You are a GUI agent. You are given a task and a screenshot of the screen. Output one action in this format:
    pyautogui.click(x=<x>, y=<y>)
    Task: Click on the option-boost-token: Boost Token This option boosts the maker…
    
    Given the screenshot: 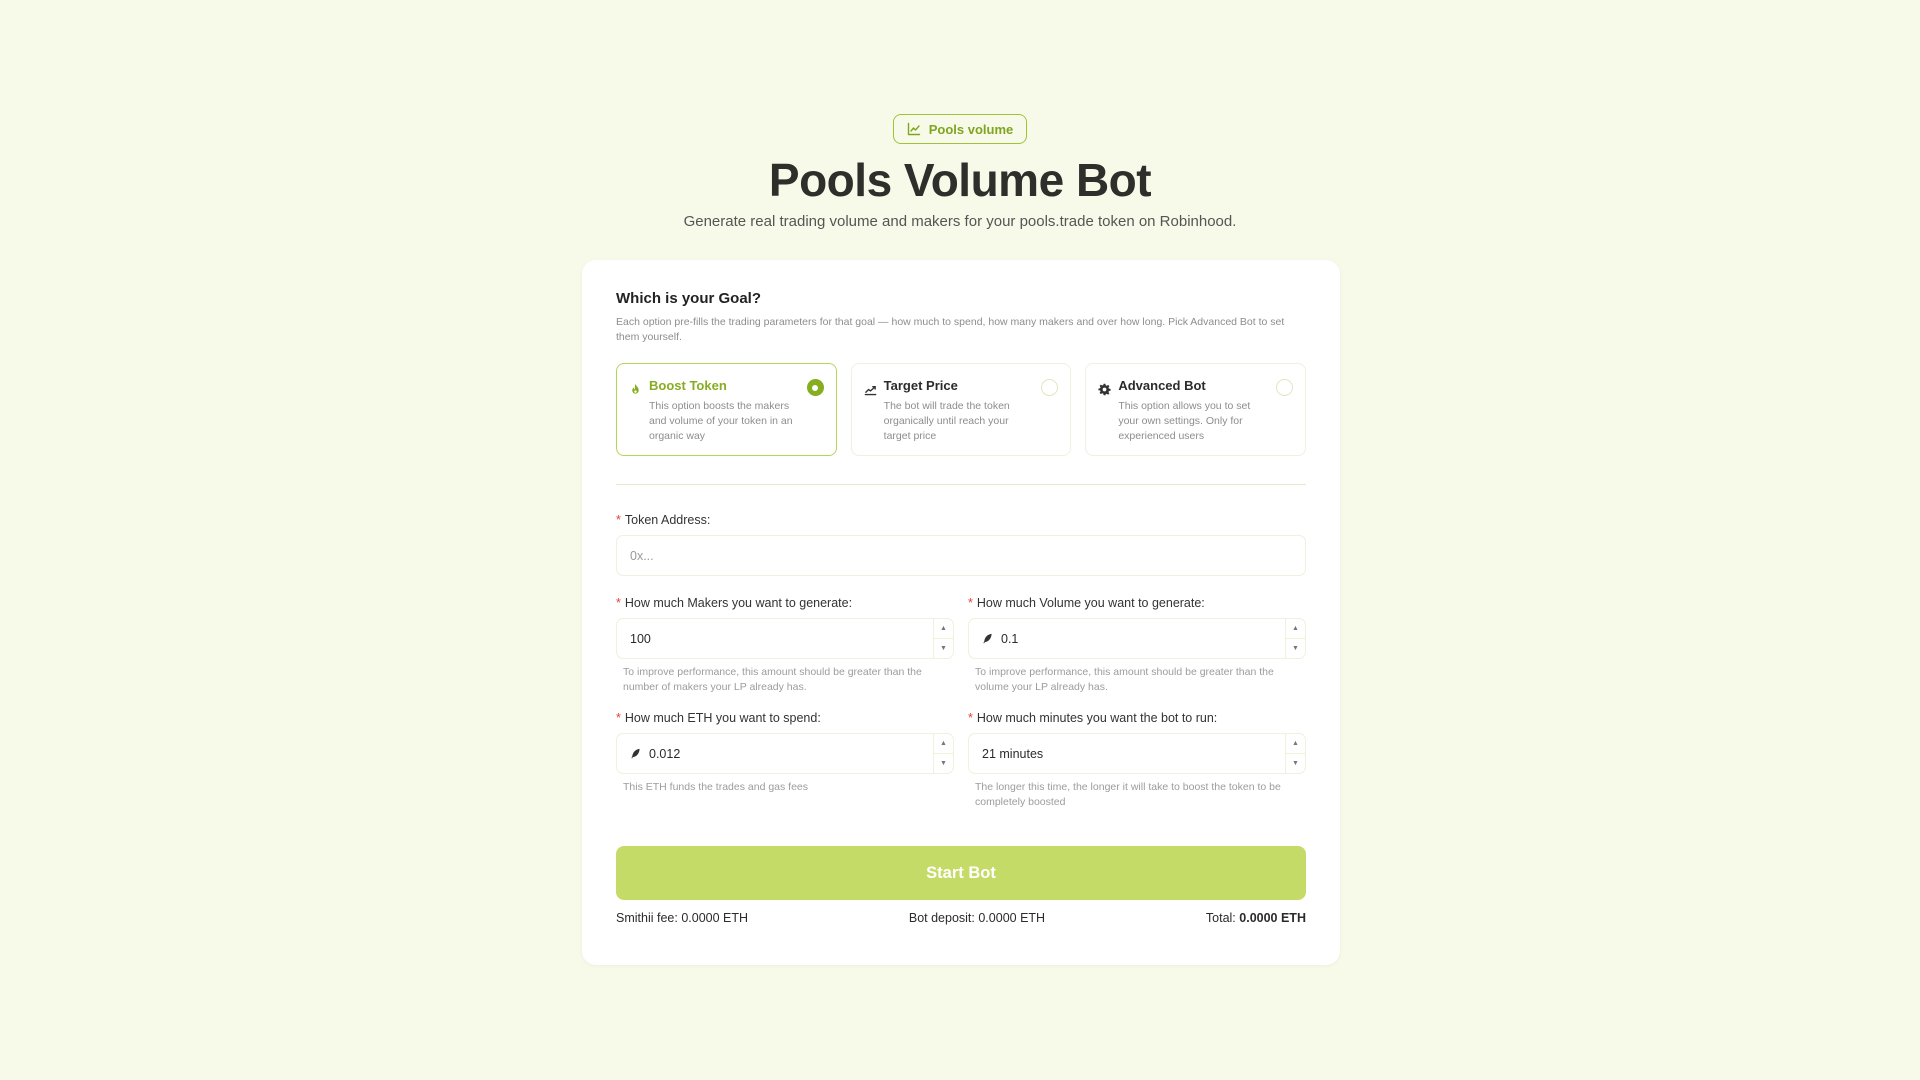 What is the action you would take?
    pyautogui.click(x=726, y=409)
    